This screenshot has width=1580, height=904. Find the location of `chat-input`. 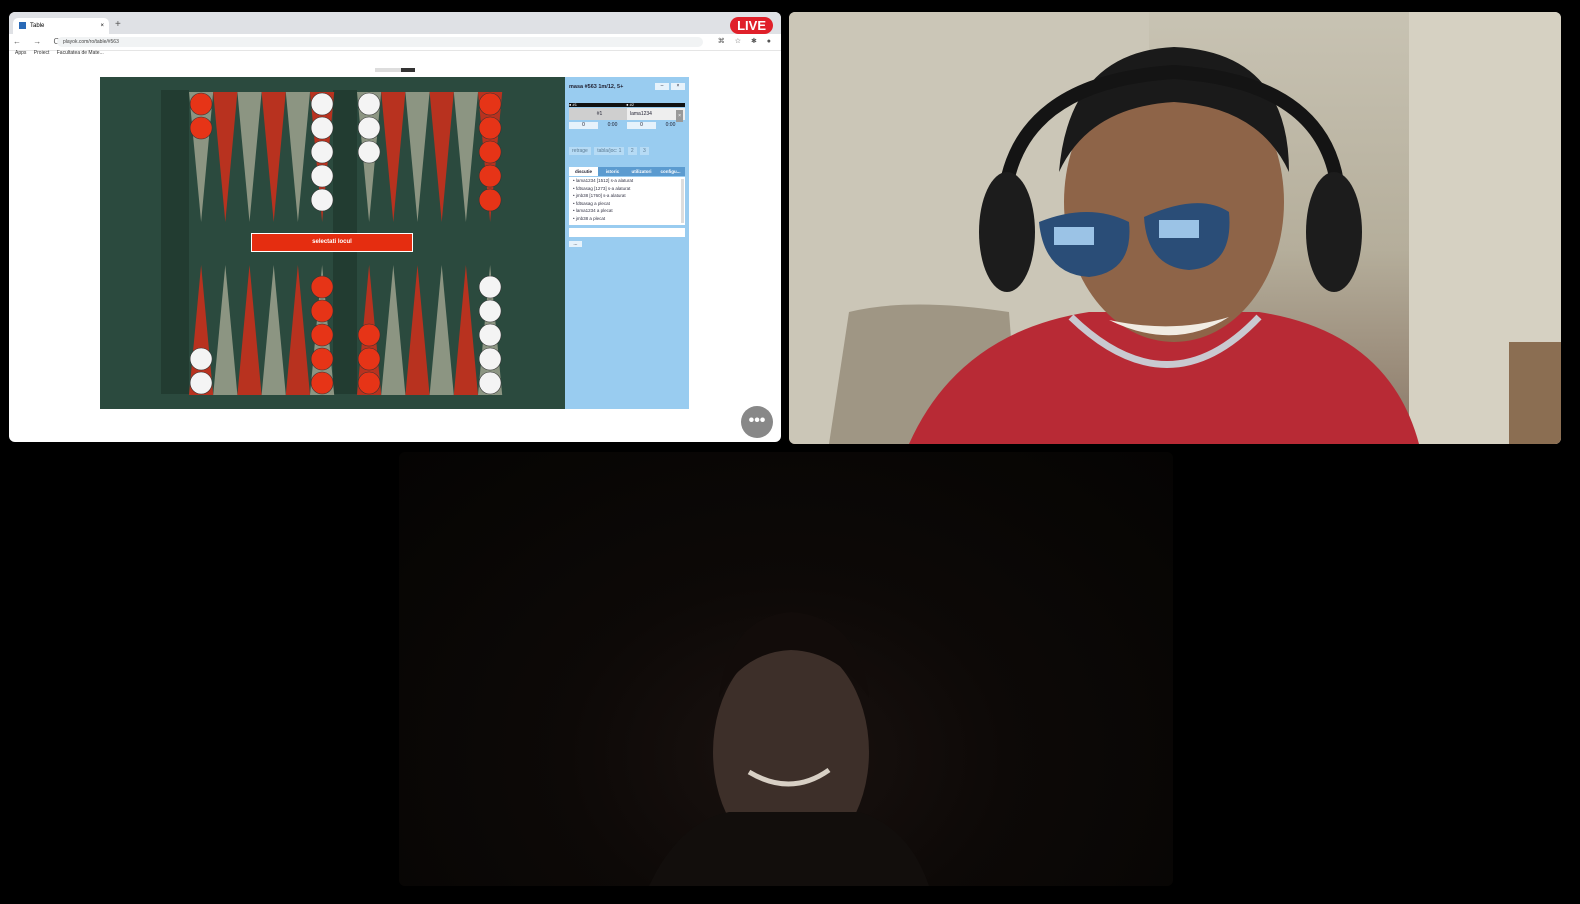

chat-input is located at coordinates (627, 232).